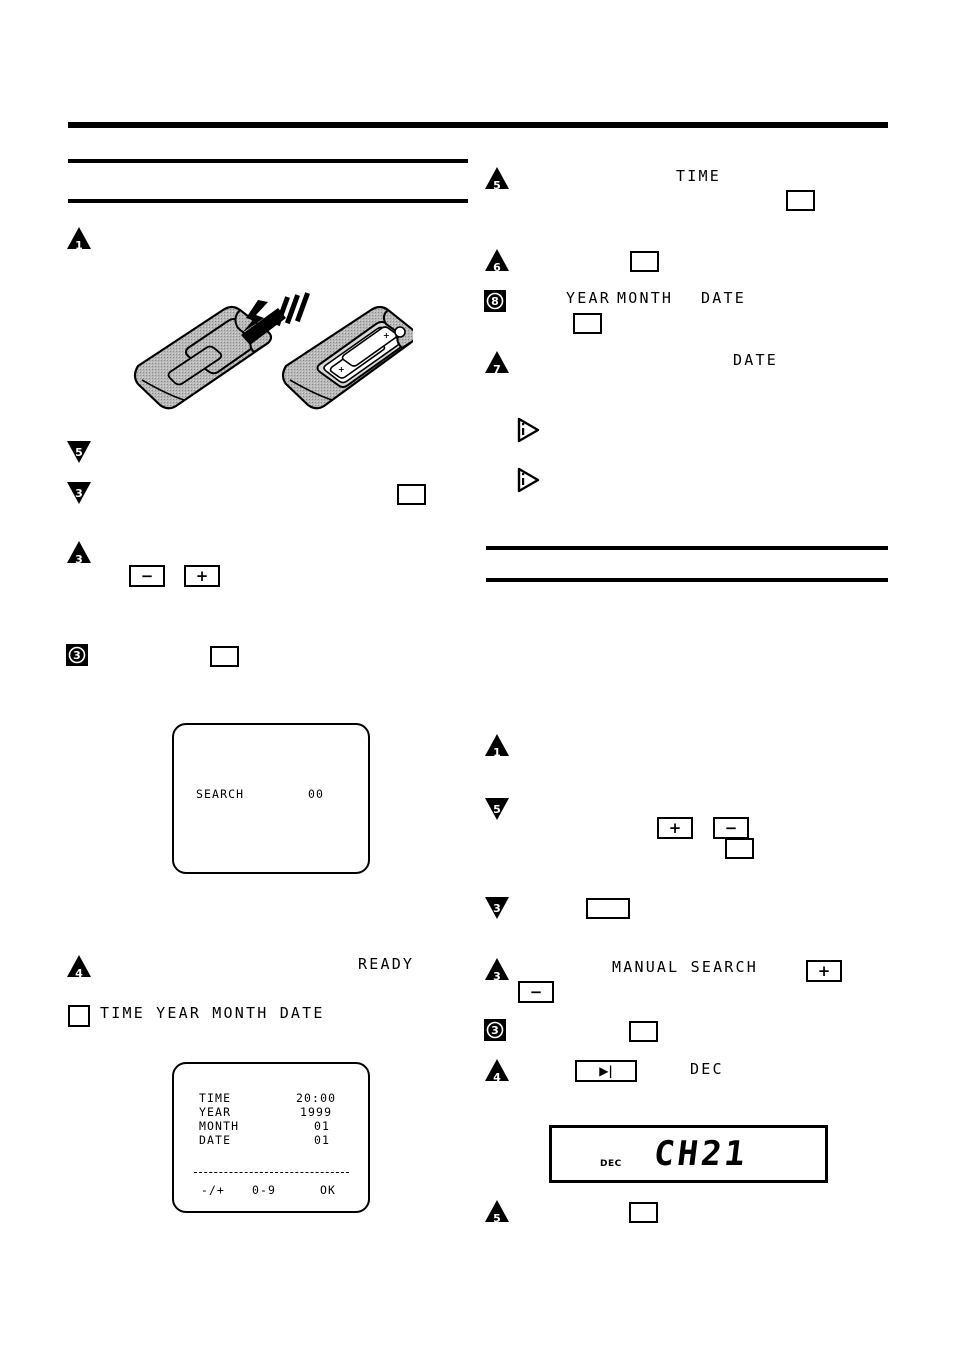 The height and width of the screenshot is (1349, 954). I want to click on button-blank-right-f, so click(643, 1031).